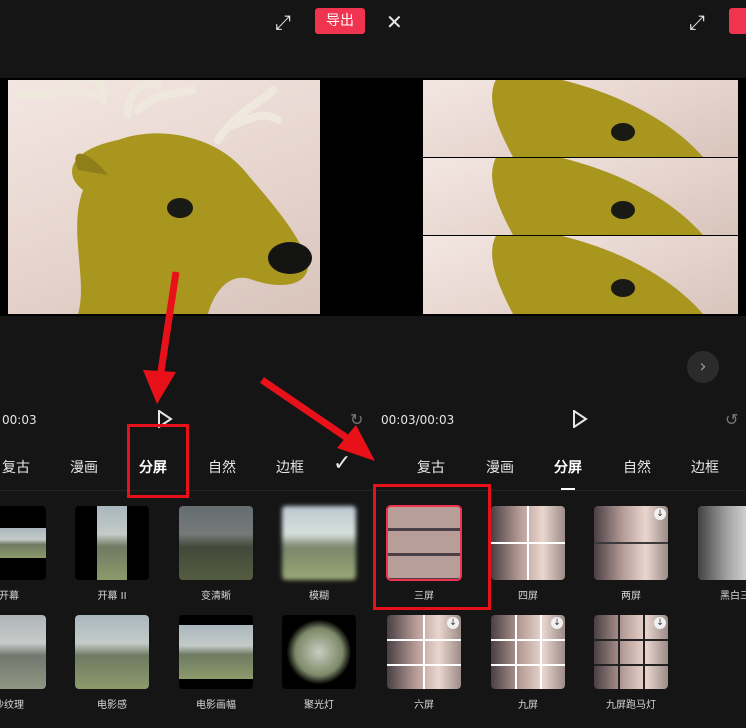 The image size is (746, 728). What do you see at coordinates (432, 547) in the screenshot?
I see `annotation-box-effect` at bounding box center [432, 547].